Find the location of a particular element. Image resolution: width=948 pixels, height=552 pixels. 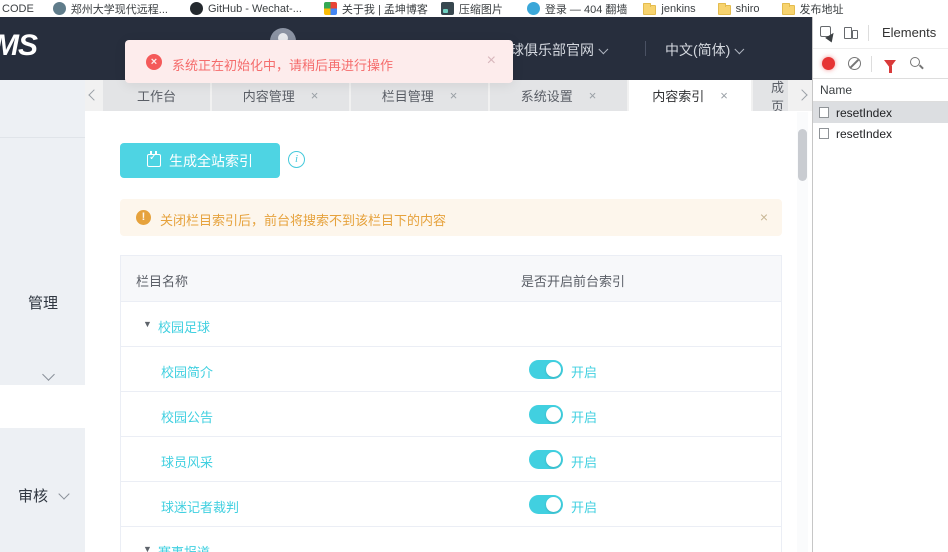

table-row: 校园公告 开启 is located at coordinates (451, 414).